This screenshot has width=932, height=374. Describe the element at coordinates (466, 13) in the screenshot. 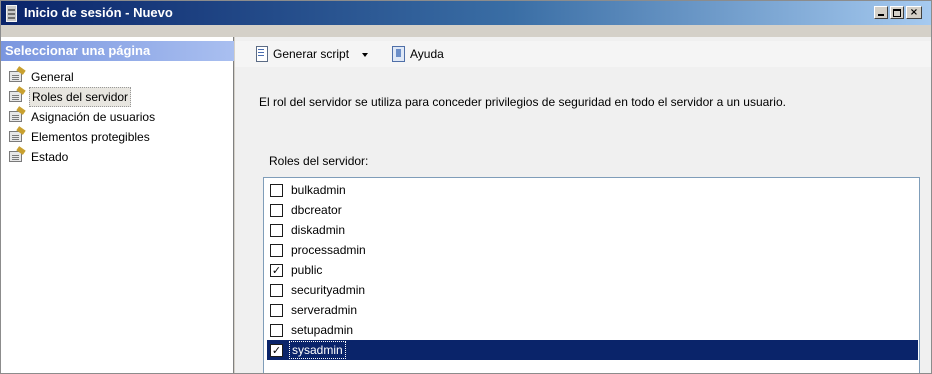

I see `title-bar: Inicio de sesión - Nuevo ×` at that location.